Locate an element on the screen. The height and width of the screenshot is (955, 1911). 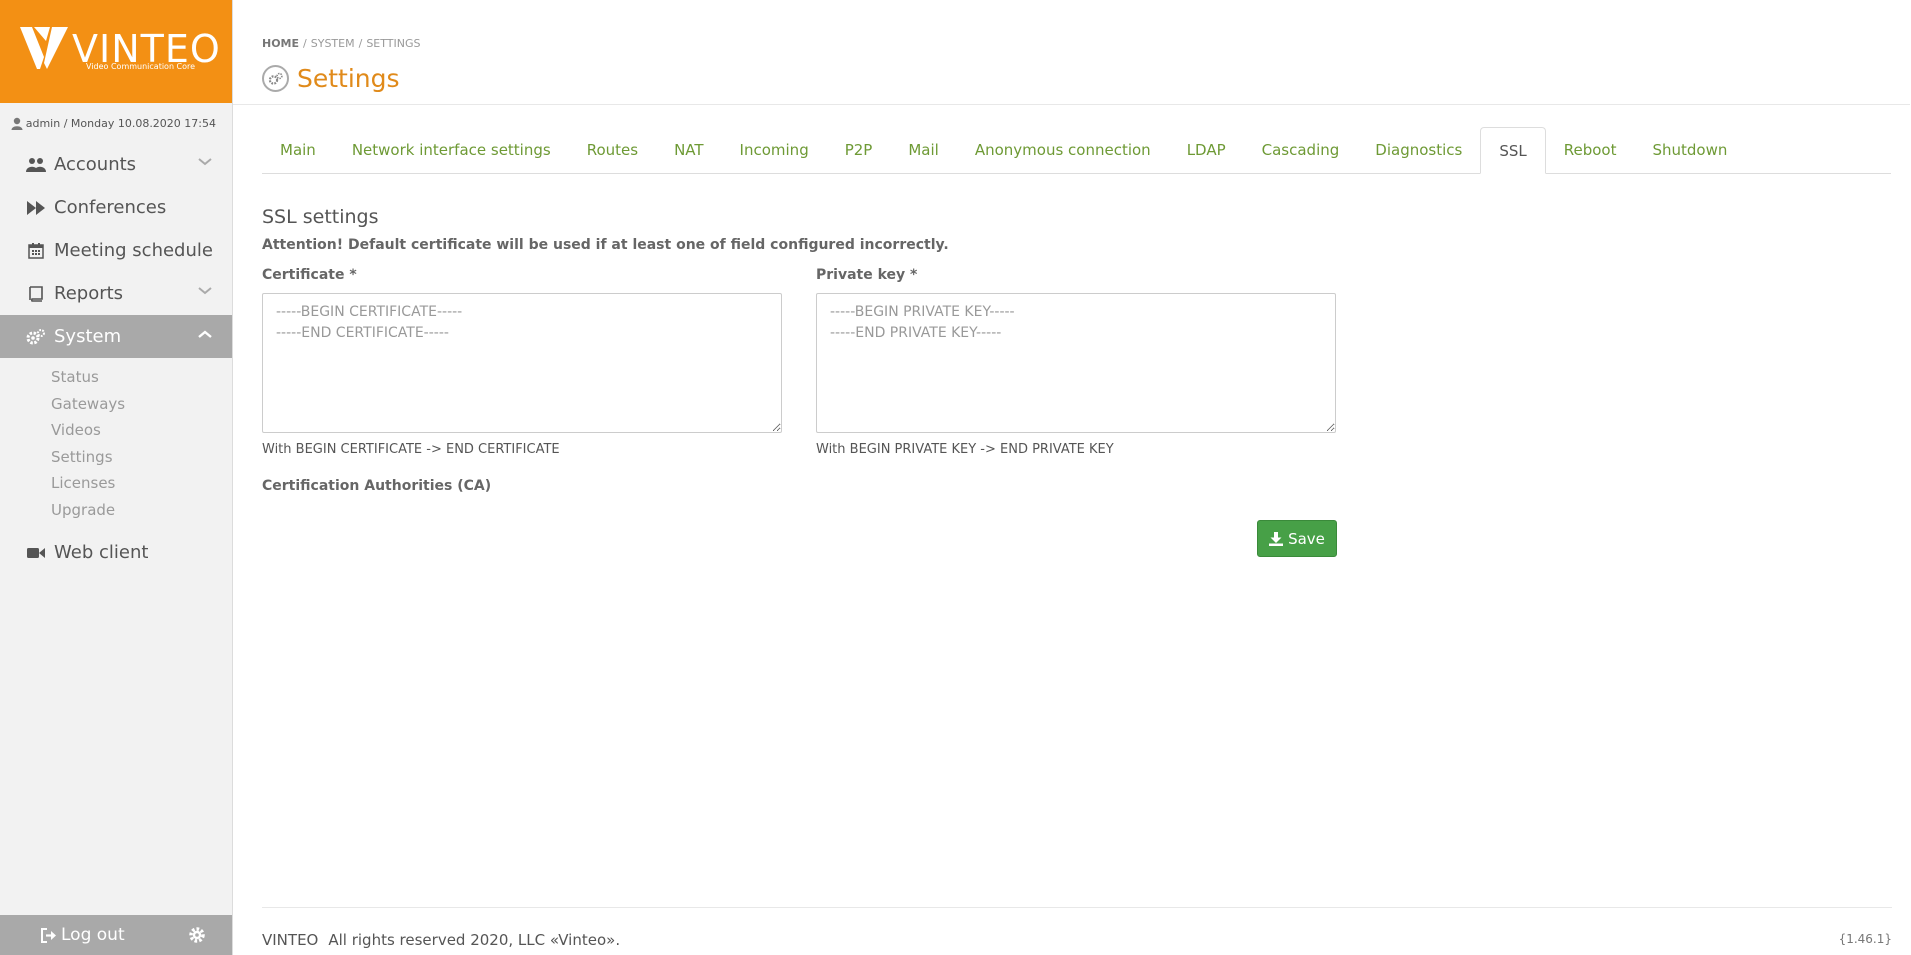
calendar-icon is located at coordinates (36, 251).